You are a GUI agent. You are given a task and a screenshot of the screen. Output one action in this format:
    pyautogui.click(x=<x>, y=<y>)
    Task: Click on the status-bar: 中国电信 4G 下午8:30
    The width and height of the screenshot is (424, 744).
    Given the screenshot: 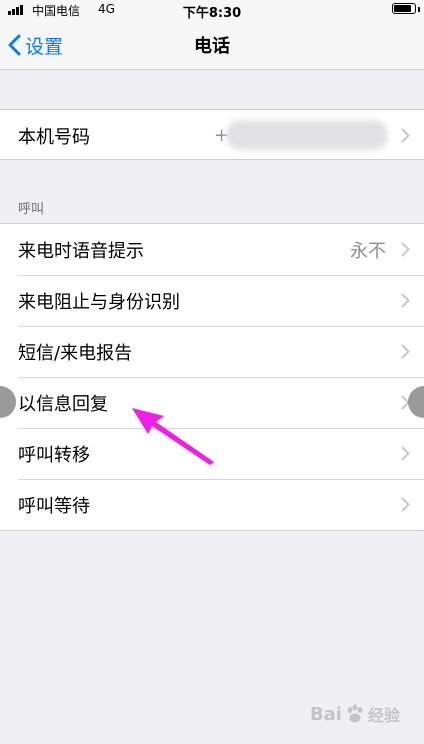 What is the action you would take?
    pyautogui.click(x=212, y=10)
    